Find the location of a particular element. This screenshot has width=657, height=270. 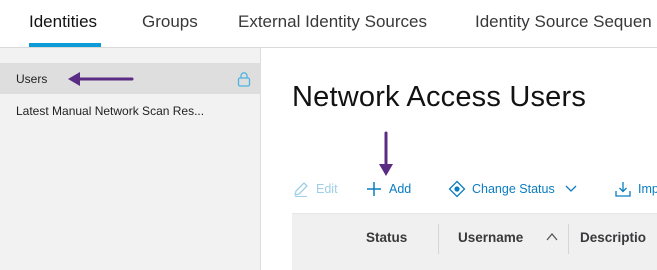

change-status-button: Change Status is located at coordinates (512, 189).